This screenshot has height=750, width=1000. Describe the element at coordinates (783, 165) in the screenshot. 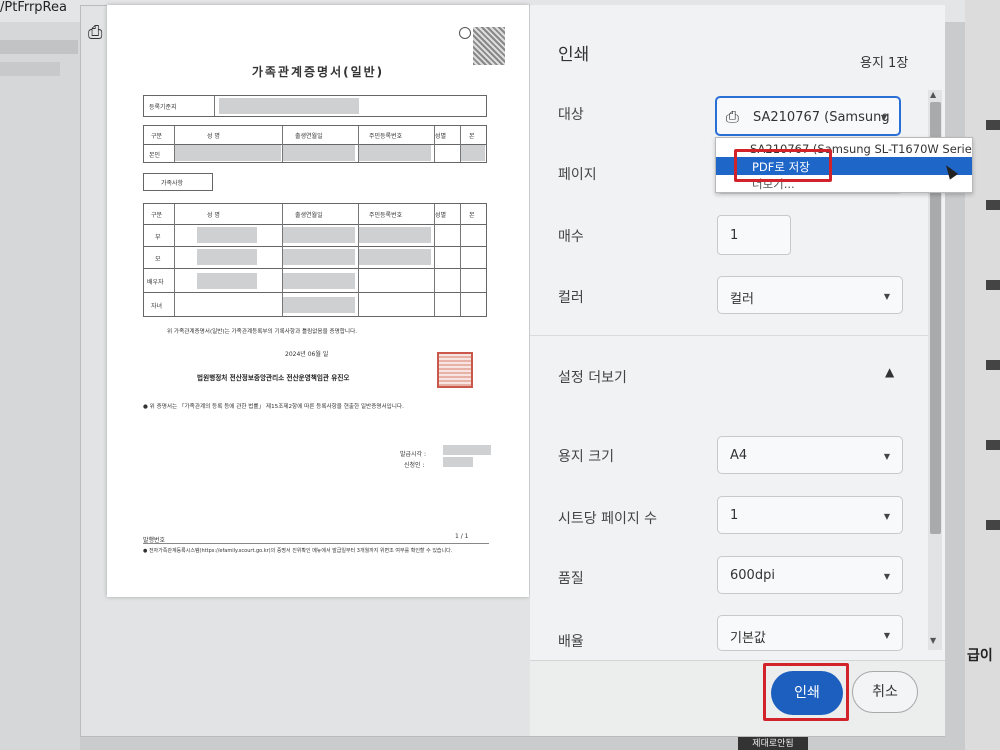

I see `highlight-box-save-pdf` at that location.